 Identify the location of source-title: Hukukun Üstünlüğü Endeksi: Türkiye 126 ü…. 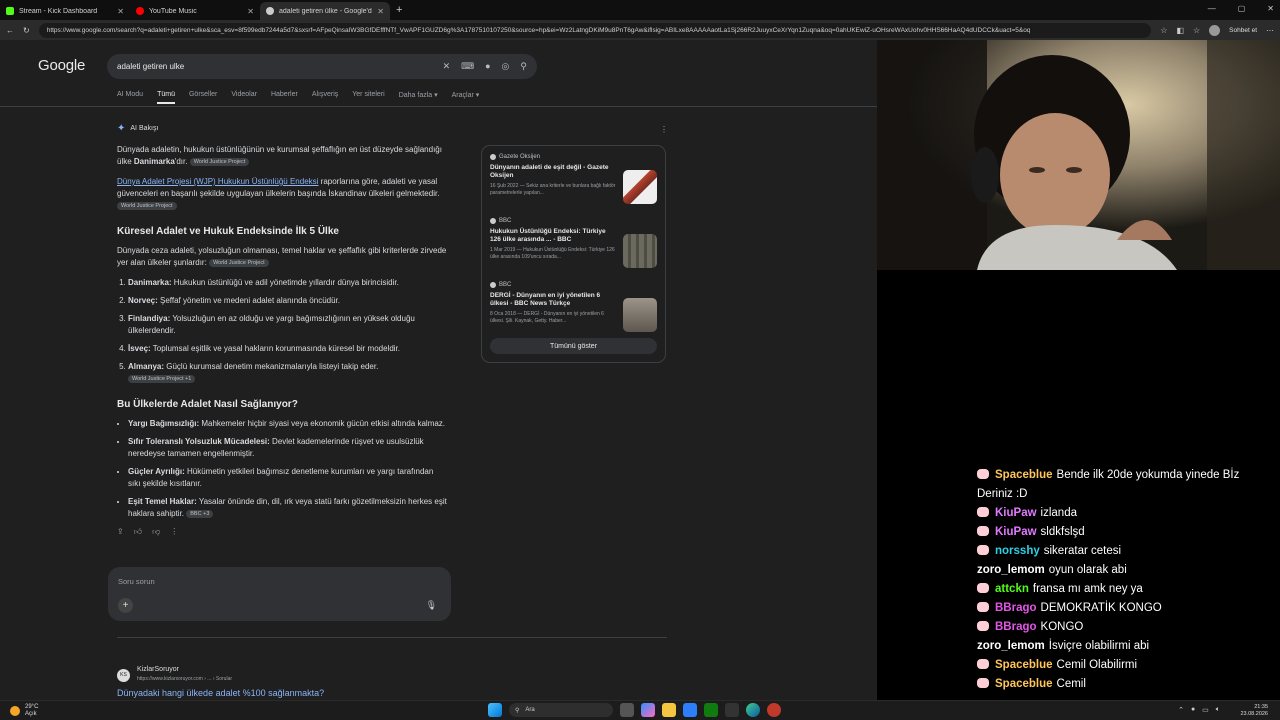
(553, 236).